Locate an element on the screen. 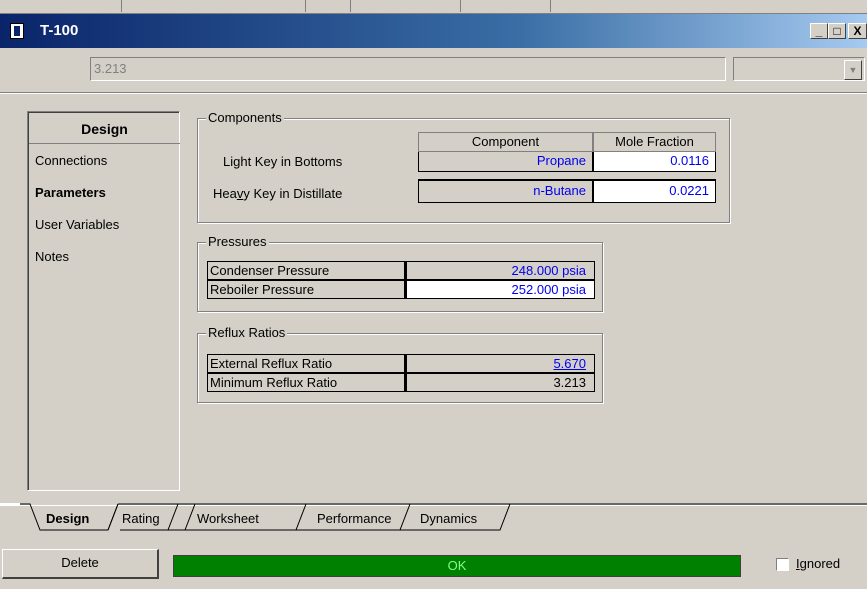 This screenshot has height=589, width=867. status-bar: OK is located at coordinates (457, 566).